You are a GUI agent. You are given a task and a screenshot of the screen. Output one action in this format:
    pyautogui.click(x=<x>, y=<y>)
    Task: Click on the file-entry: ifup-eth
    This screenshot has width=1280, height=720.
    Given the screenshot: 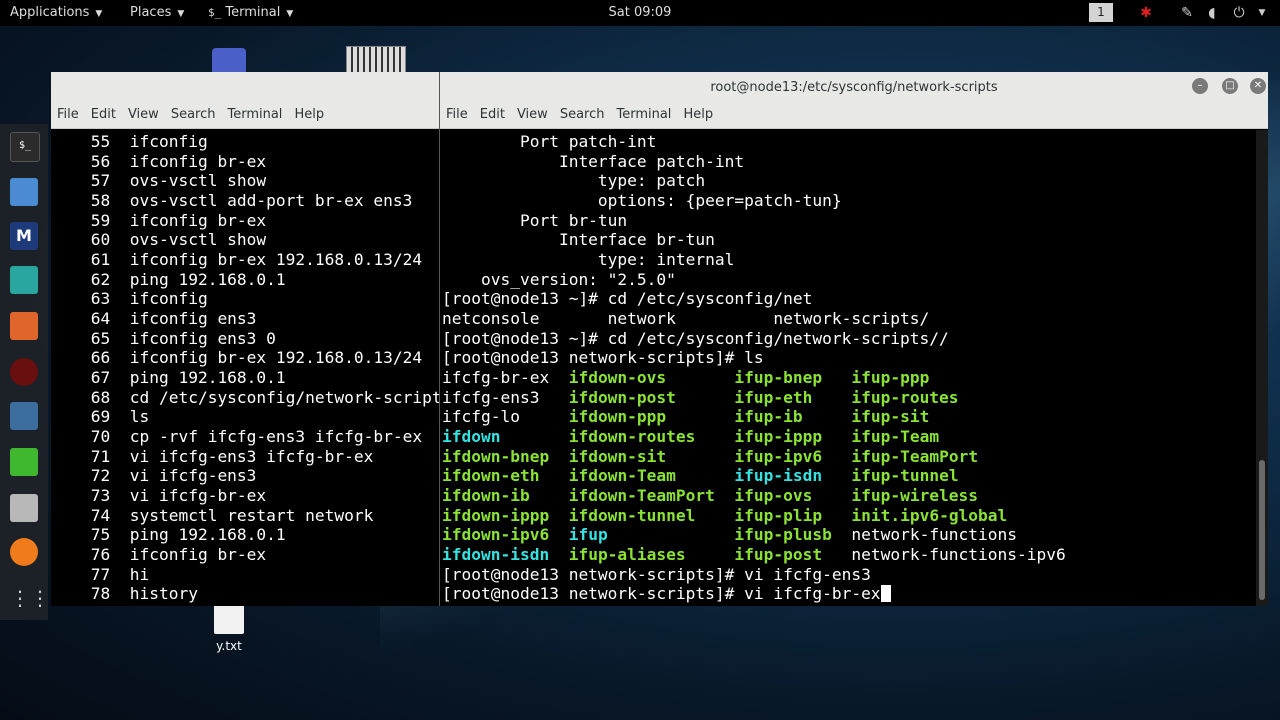 What is the action you would take?
    pyautogui.click(x=773, y=397)
    